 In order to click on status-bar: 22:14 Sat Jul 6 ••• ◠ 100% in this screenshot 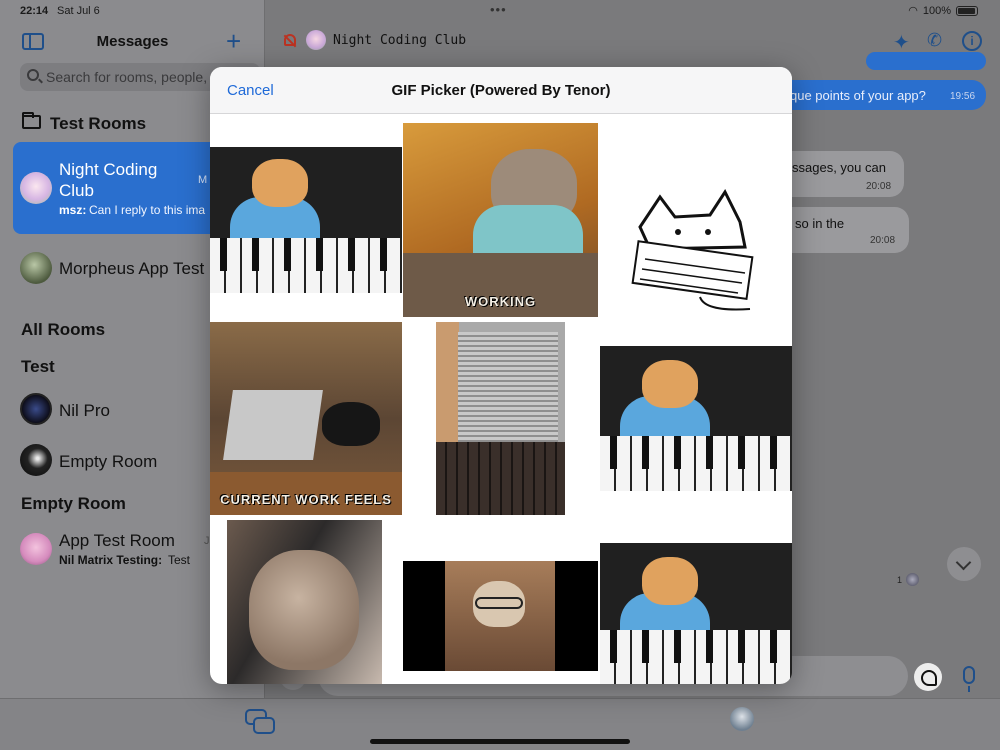, I will do `click(500, 11)`.